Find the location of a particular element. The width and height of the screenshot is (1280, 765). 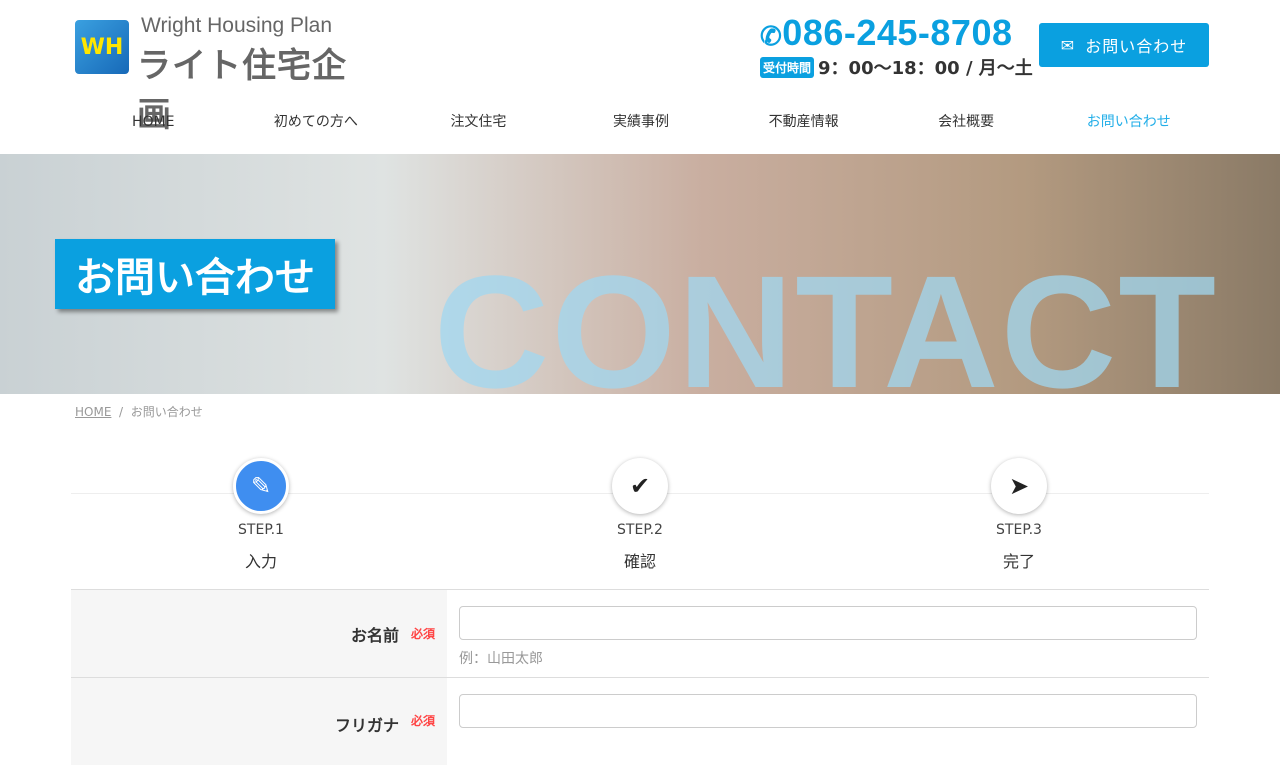

breadcrumb: HOME / お問い合わせ is located at coordinates (139, 411).